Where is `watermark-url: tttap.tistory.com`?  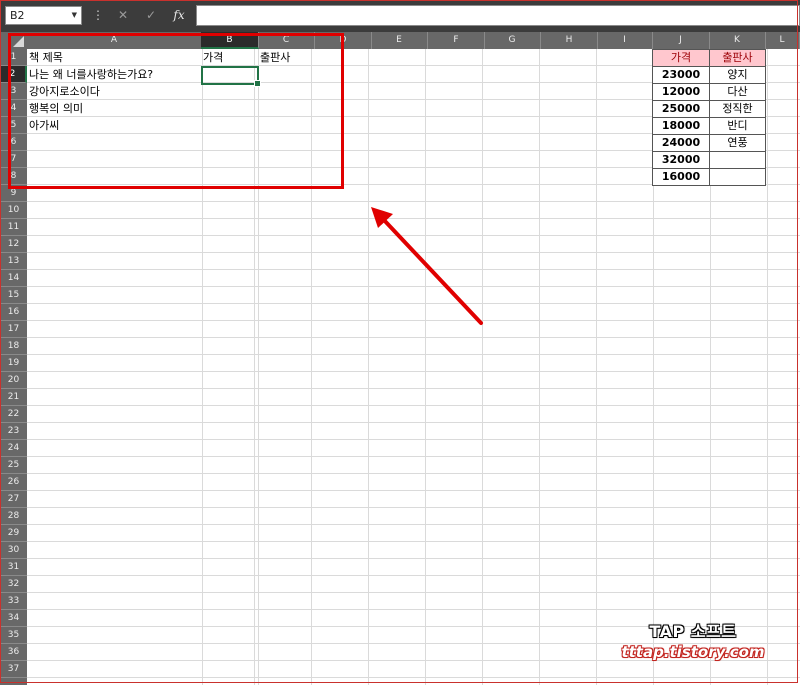
watermark-url: tttap.tistory.com is located at coordinates (693, 652).